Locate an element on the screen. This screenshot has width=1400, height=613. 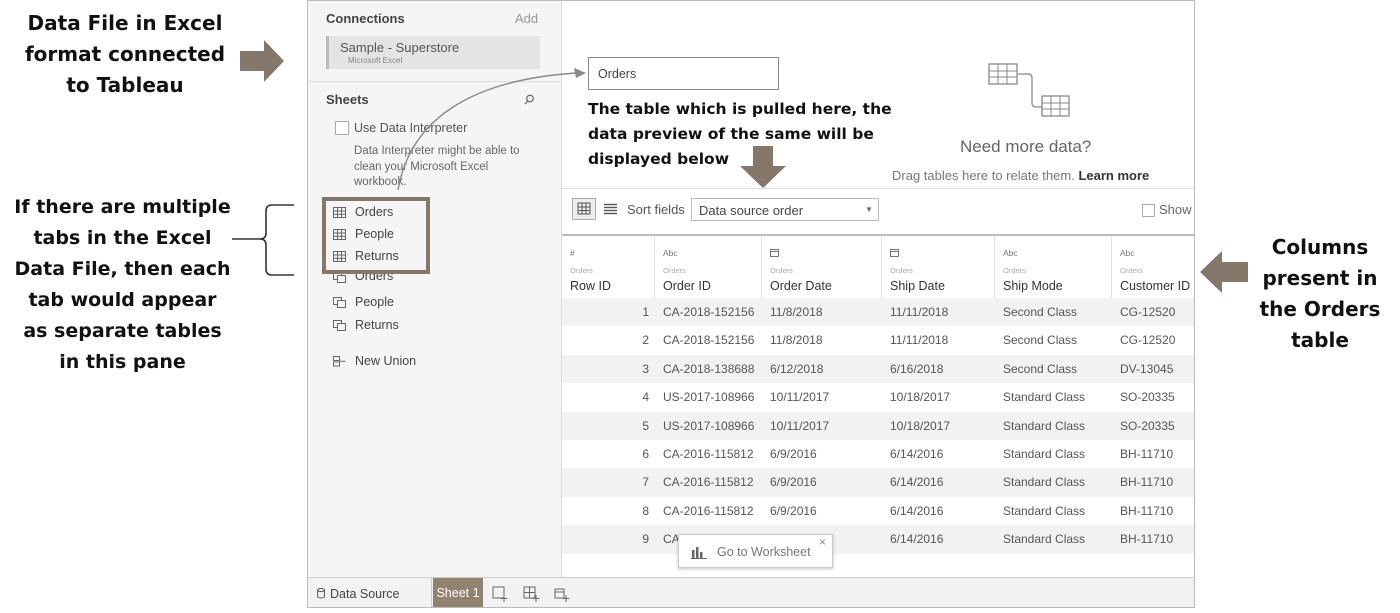
table-cell: 1 is located at coordinates (645, 312).